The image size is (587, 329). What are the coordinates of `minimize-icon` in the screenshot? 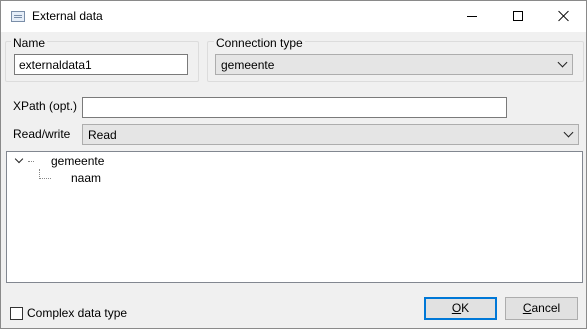 It's located at (471, 16).